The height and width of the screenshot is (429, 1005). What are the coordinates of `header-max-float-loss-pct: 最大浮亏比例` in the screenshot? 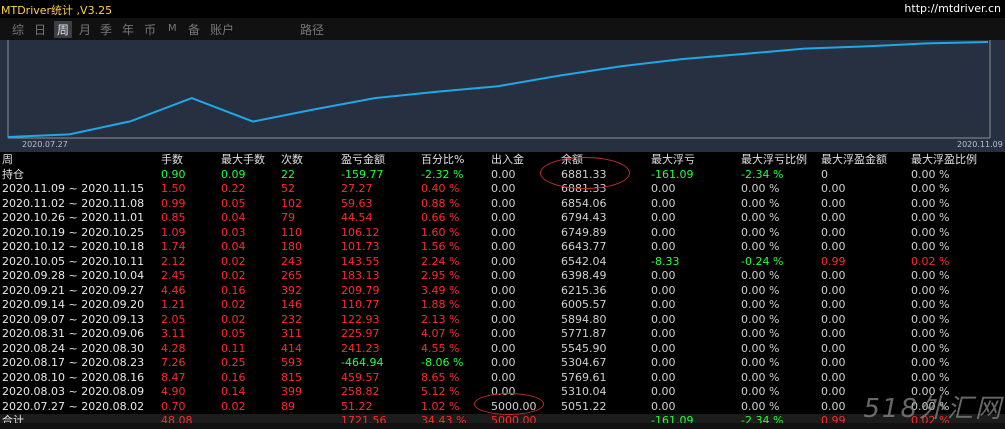 It's located at (774, 159).